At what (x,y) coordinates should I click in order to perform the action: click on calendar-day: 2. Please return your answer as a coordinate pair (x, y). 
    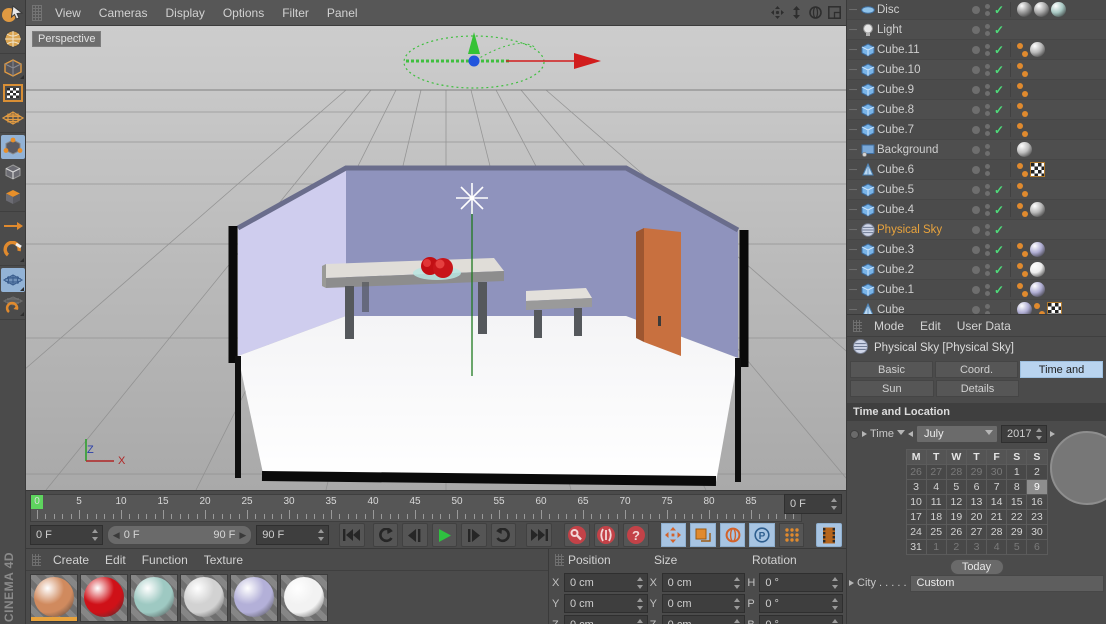
    Looking at the image, I should click on (956, 547).